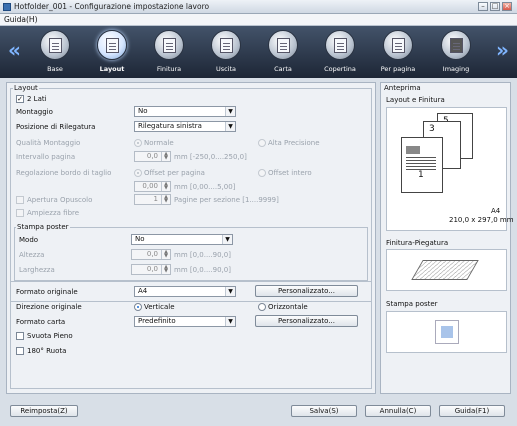 Image resolution: width=517 pixels, height=426 pixels. Describe the element at coordinates (413, 150) in the screenshot. I see `image-icon` at that location.